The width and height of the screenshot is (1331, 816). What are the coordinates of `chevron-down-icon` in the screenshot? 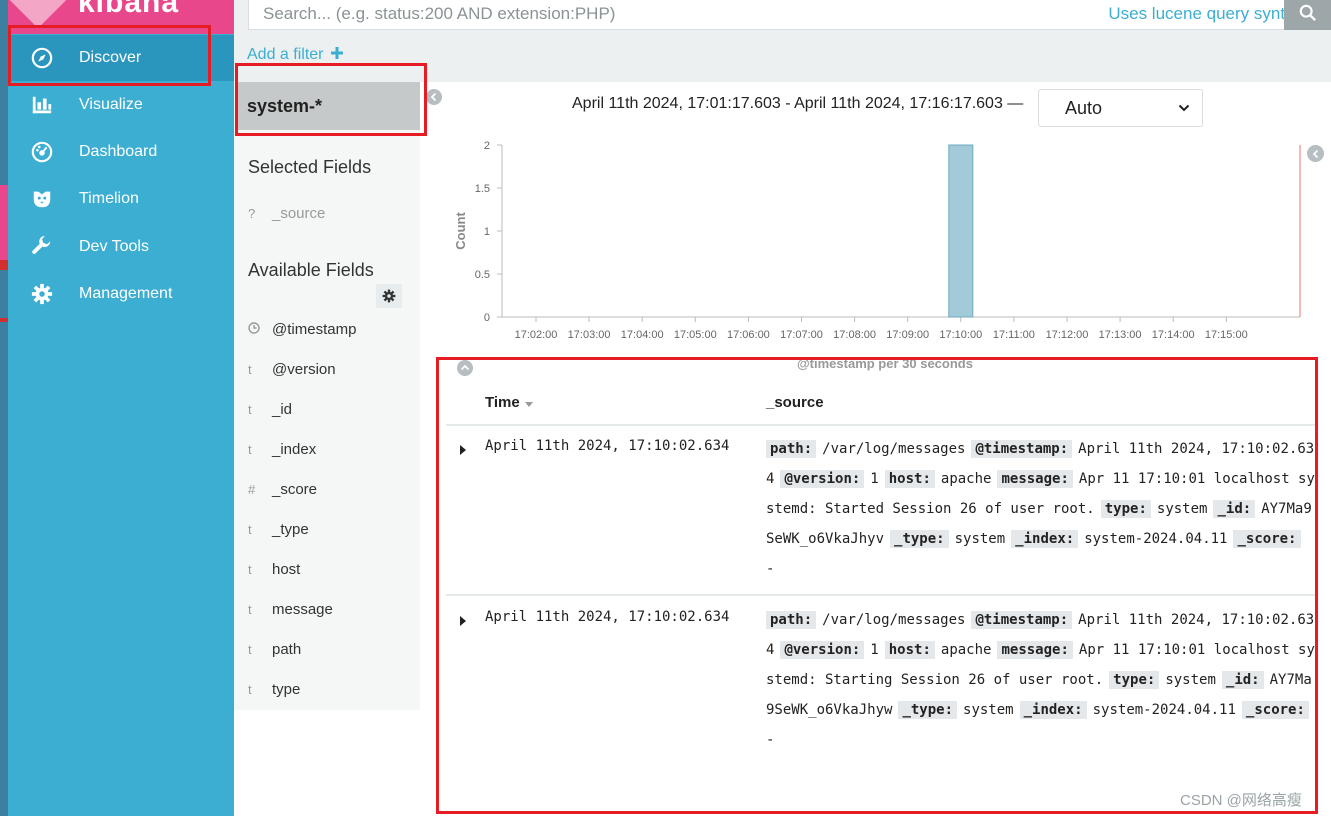 It's located at (1184, 108).